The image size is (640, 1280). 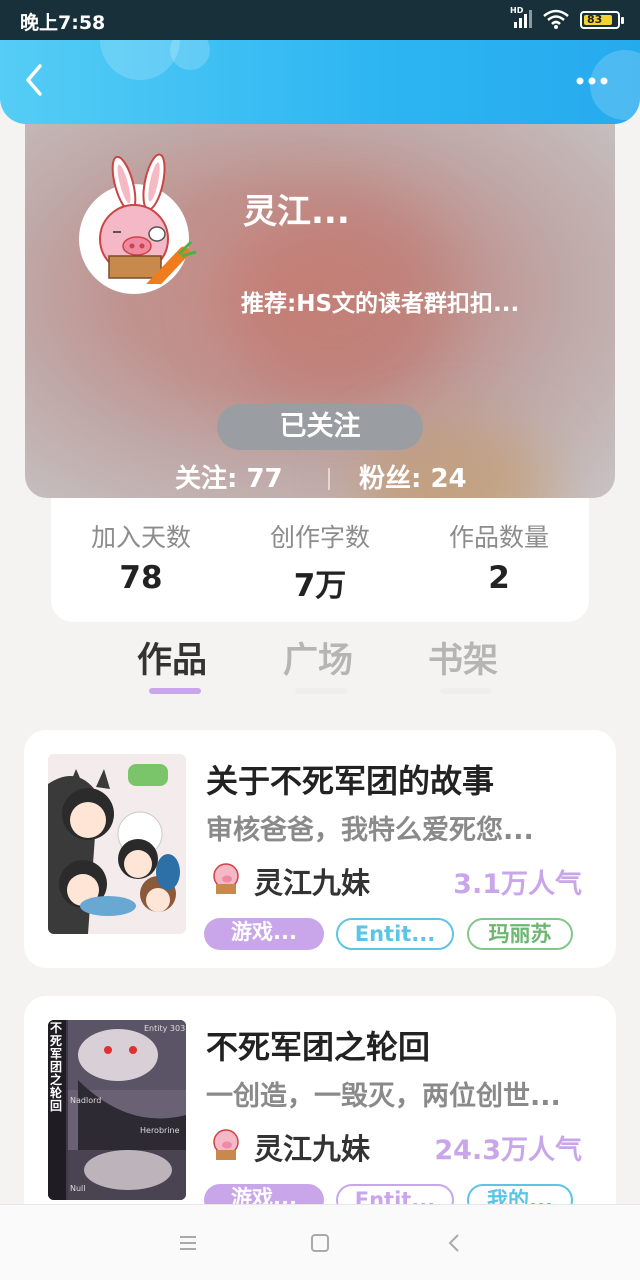 I want to click on battery-icon: 83, so click(x=602, y=20).